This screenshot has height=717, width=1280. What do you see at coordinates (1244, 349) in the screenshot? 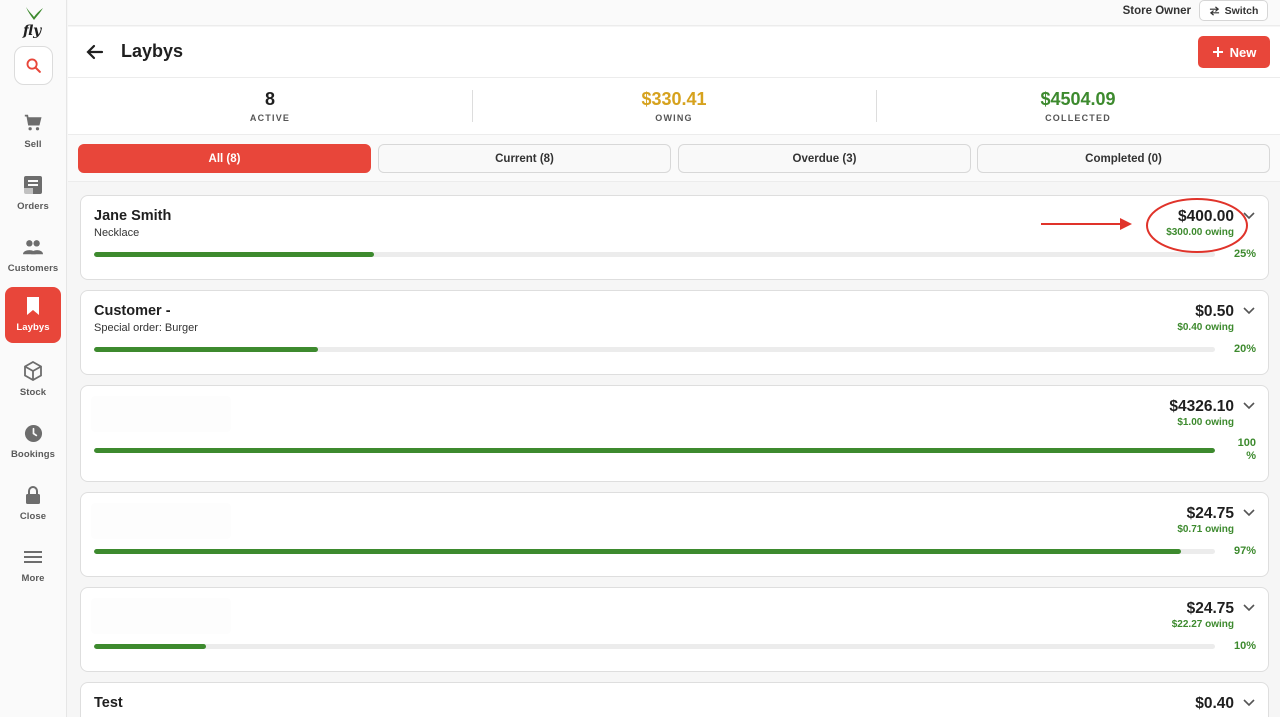
I see `progress-percent: 20%` at bounding box center [1244, 349].